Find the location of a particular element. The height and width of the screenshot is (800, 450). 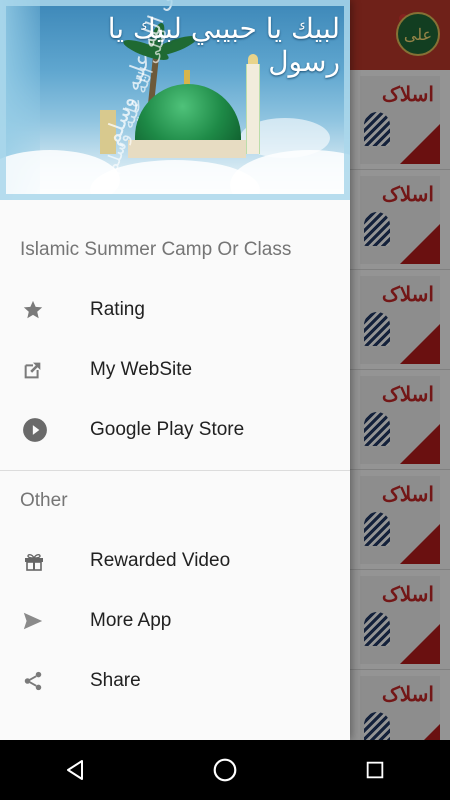

section-header-other: Other is located at coordinates (44, 500).